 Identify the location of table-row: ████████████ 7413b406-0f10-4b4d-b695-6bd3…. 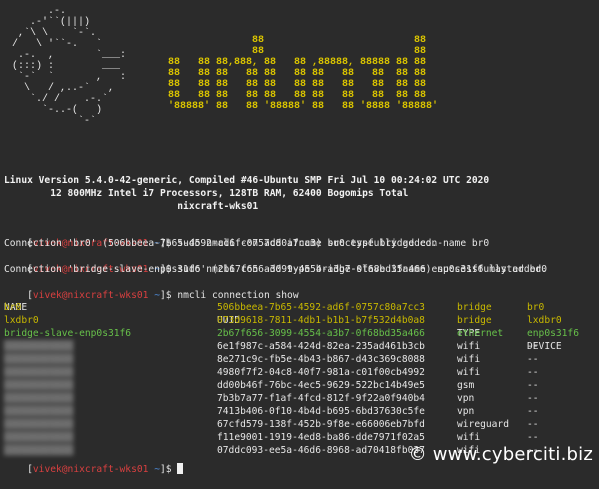
(299, 411).